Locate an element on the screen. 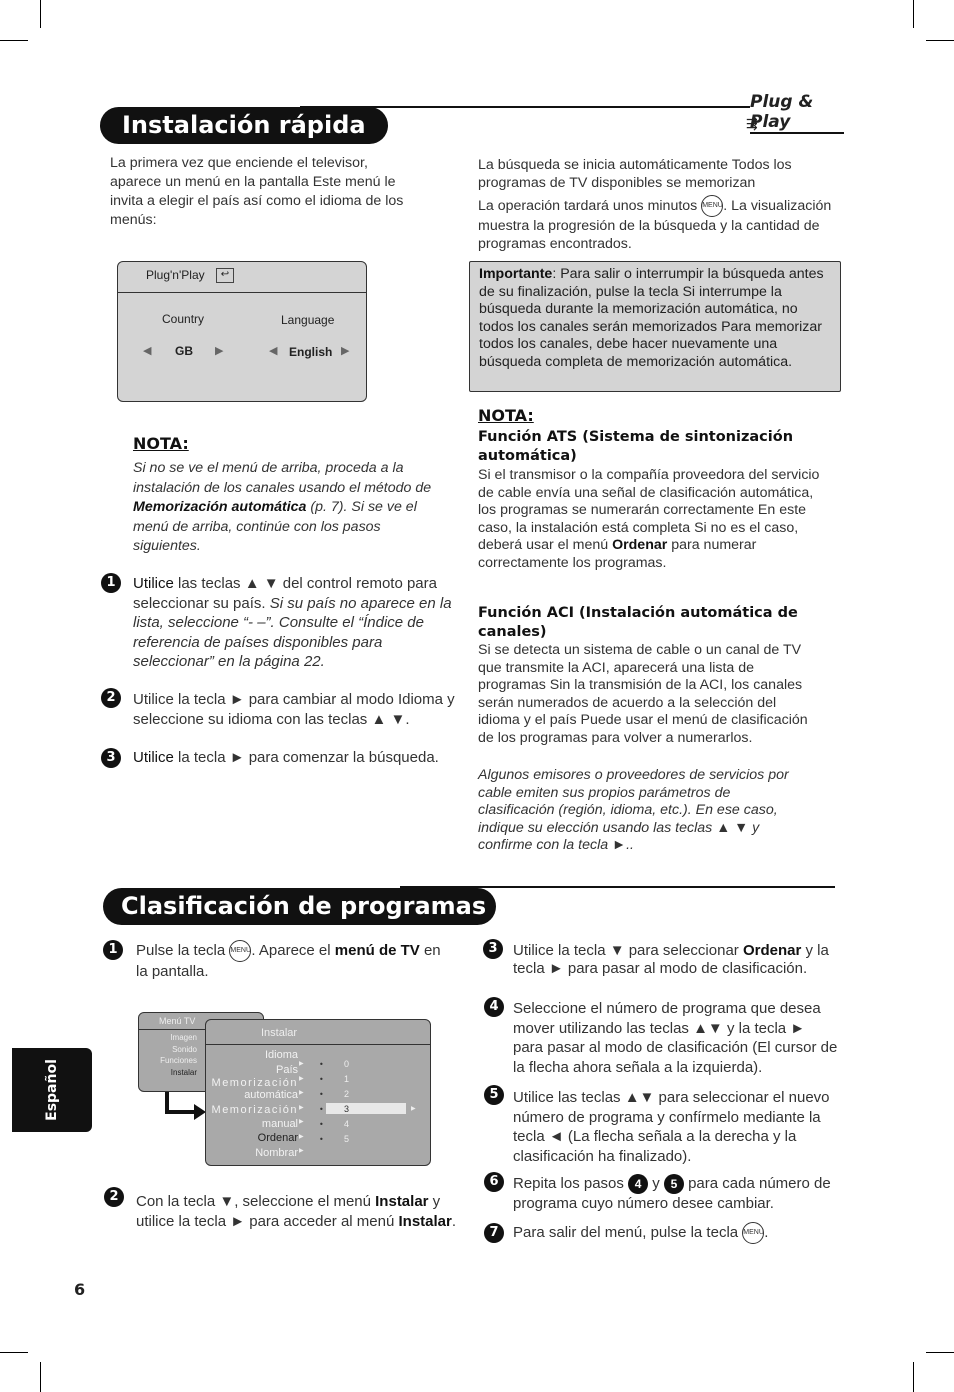 This screenshot has height=1392, width=954. menu-item: Sonido is located at coordinates (168, 1050).